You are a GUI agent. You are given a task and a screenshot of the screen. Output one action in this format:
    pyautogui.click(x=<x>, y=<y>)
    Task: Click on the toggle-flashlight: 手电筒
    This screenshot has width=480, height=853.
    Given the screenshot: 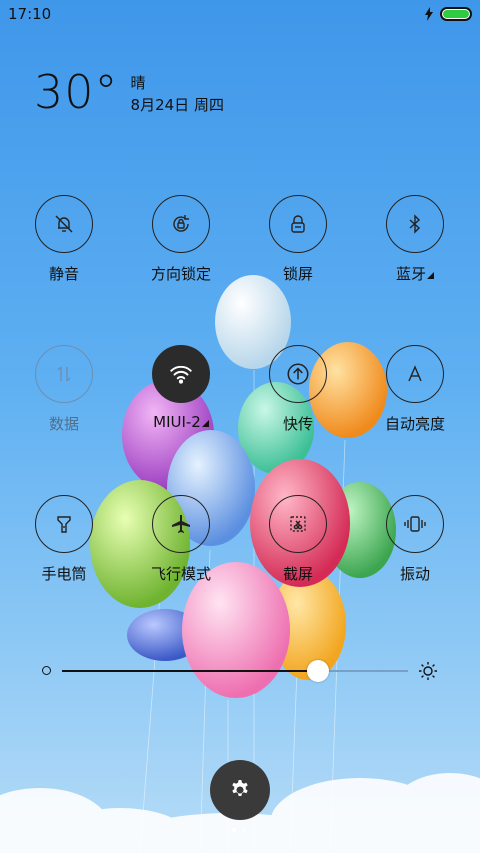 What is the action you would take?
    pyautogui.click(x=64, y=539)
    